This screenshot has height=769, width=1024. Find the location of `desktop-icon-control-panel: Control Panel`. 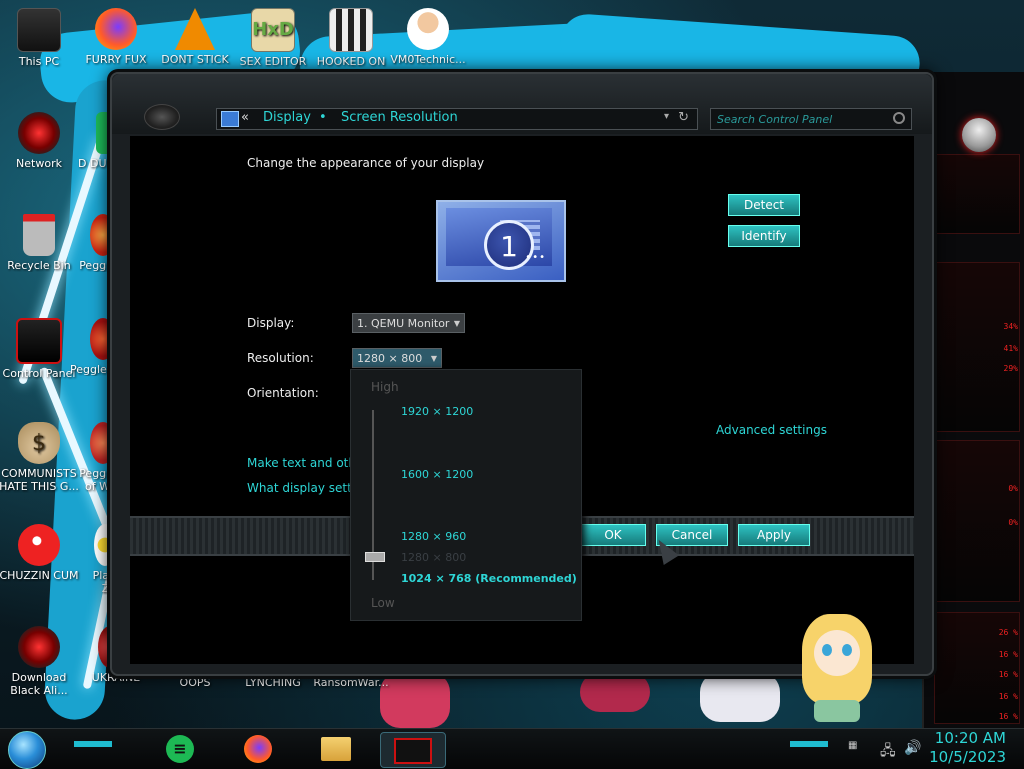

desktop-icon-control-panel: Control Panel is located at coordinates (40, 349).